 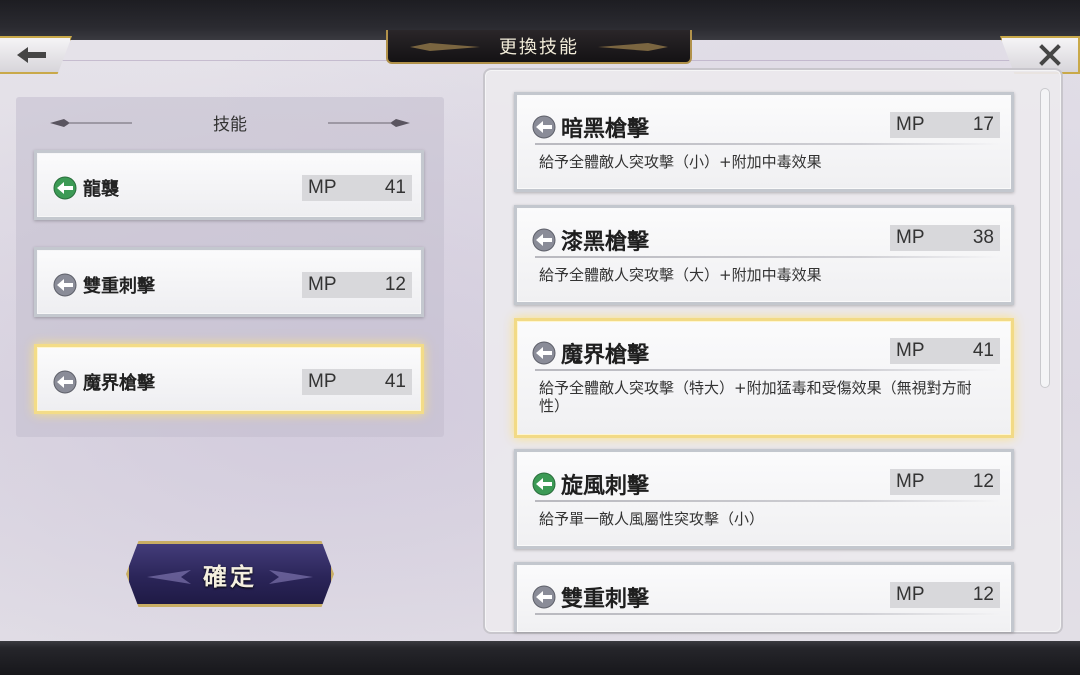 I want to click on skill-list-scrollbar, so click(x=1045, y=238).